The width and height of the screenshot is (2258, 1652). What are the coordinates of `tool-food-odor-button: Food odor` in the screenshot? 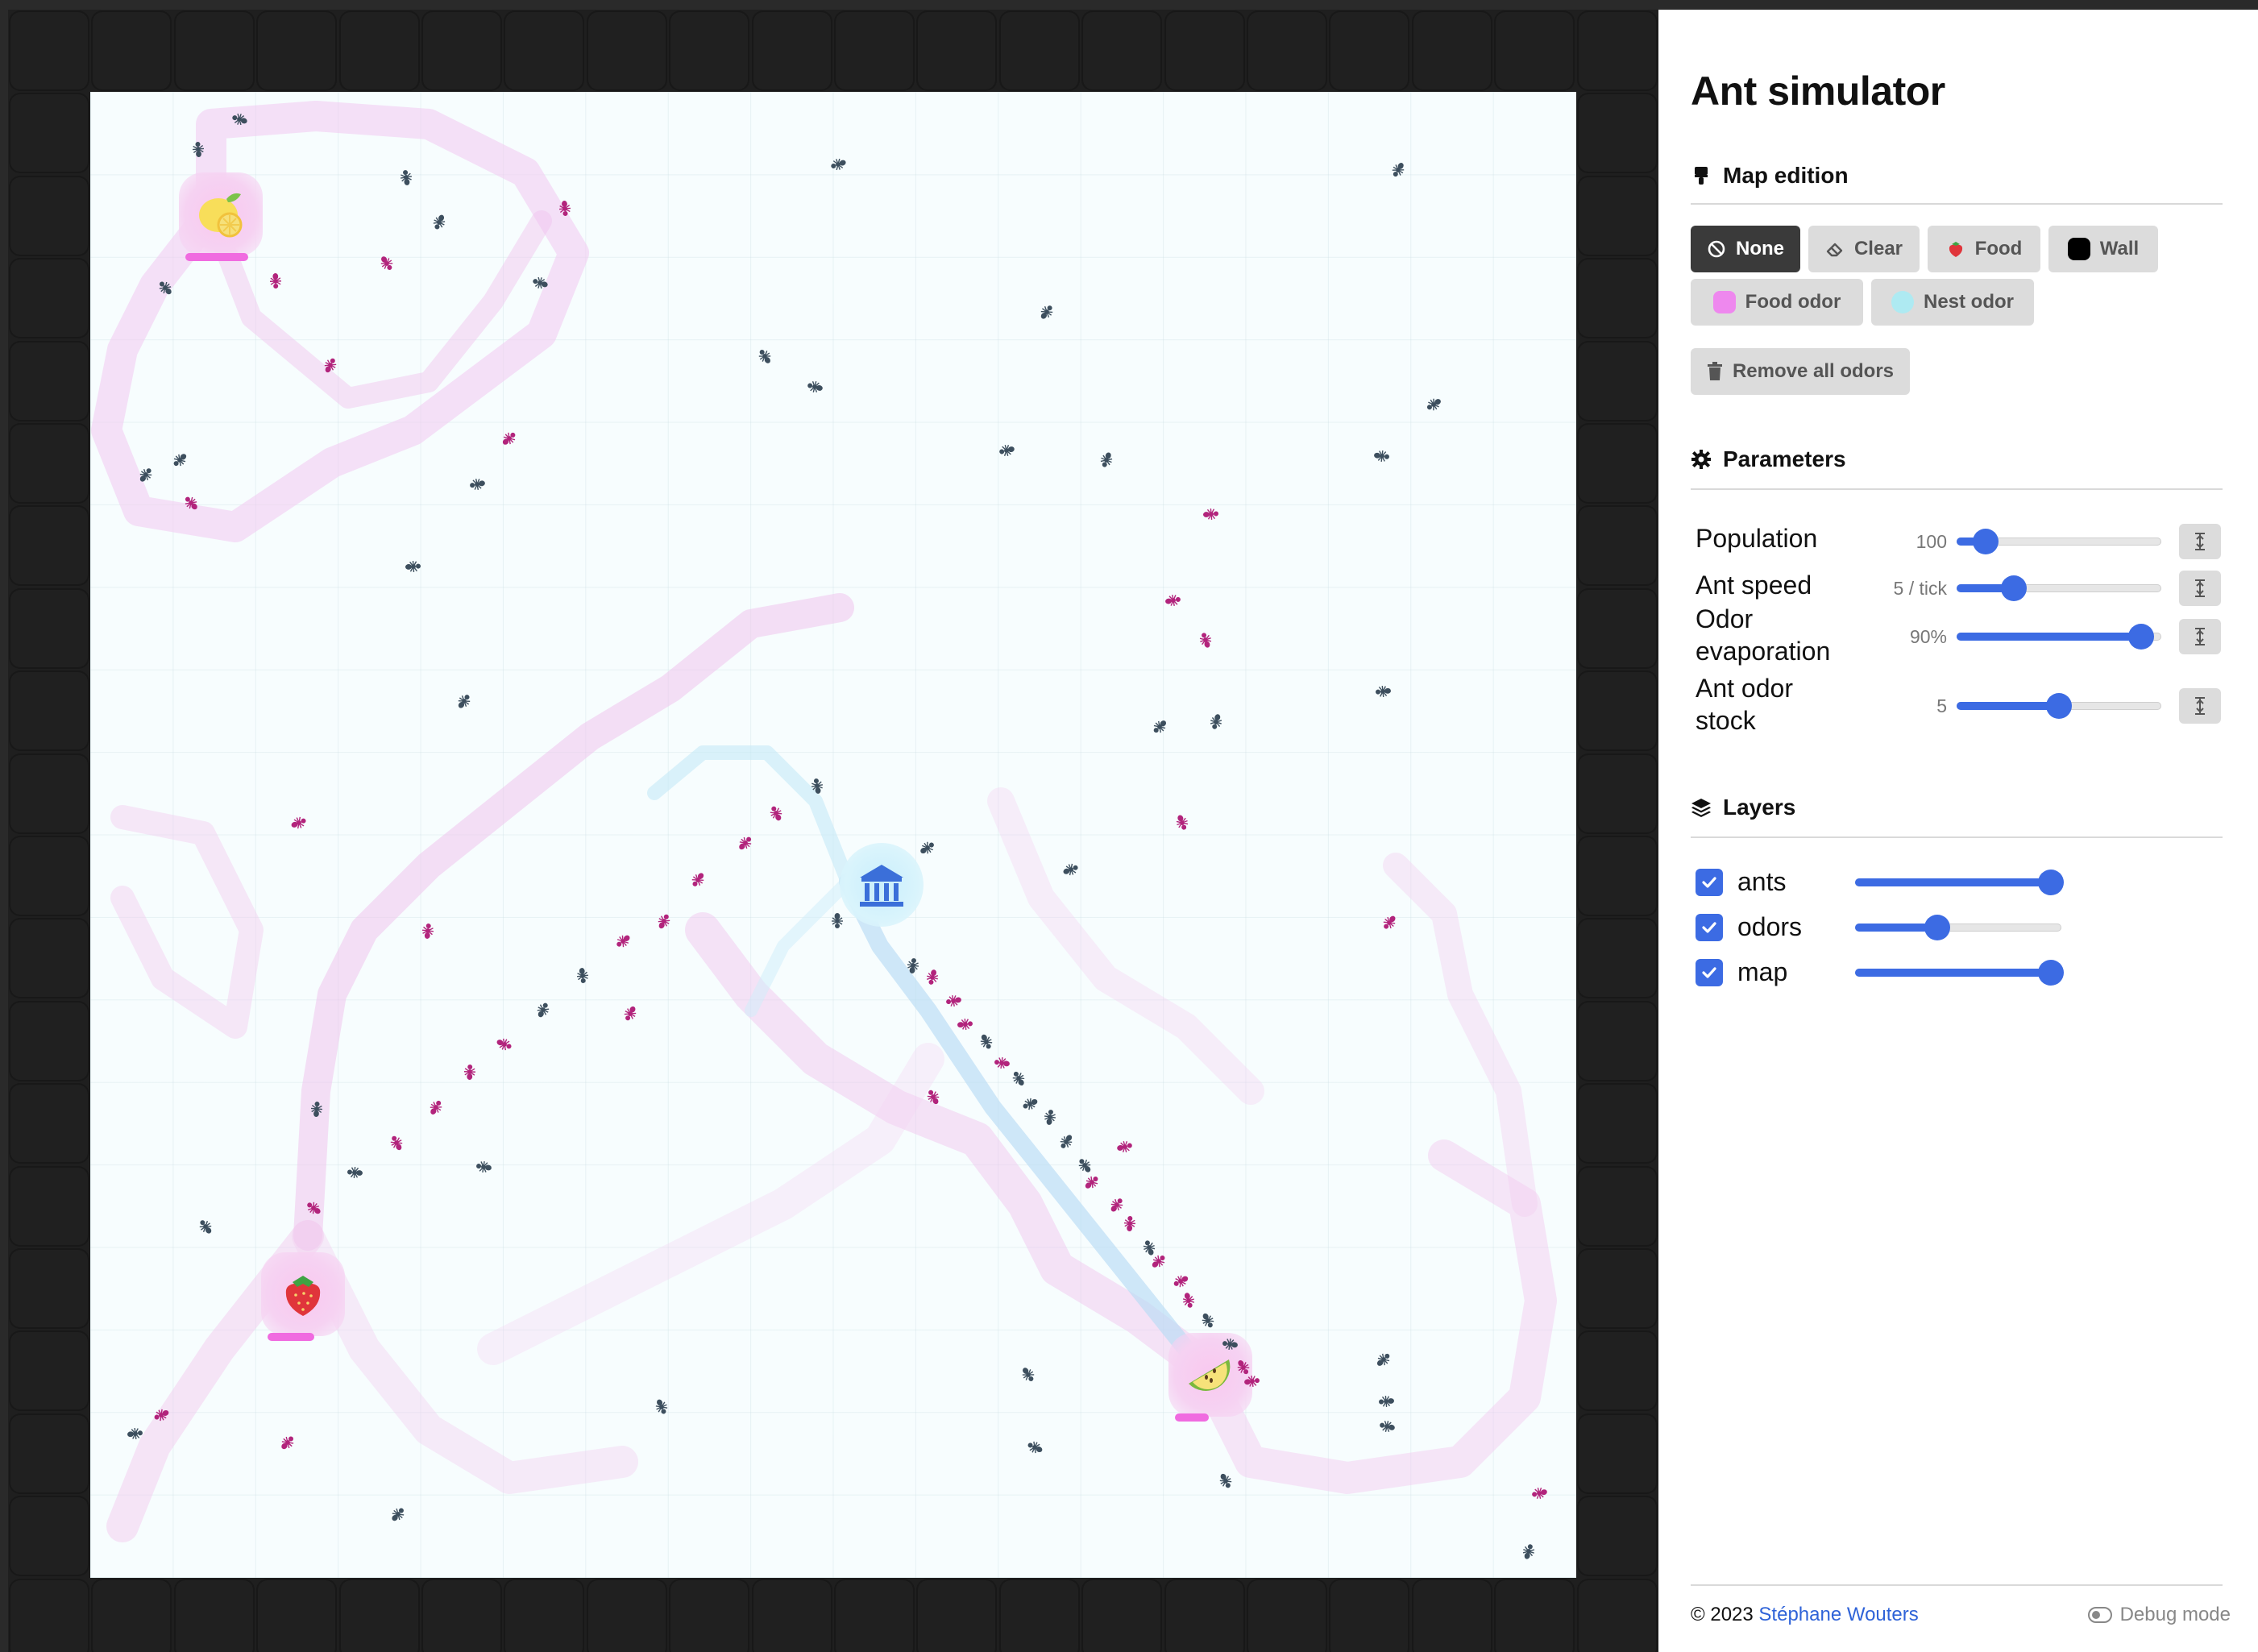 It's located at (1777, 302).